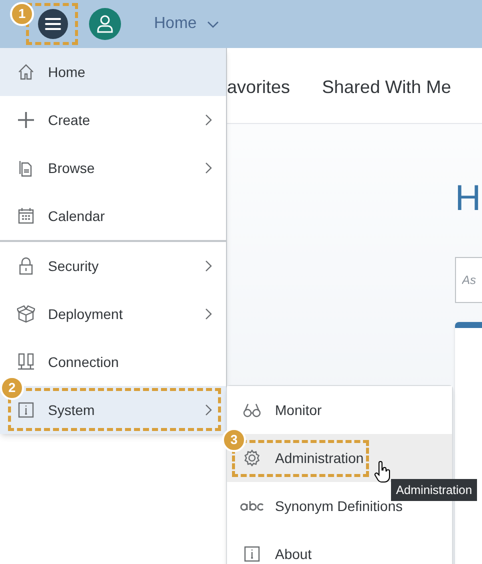  What do you see at coordinates (382, 472) in the screenshot?
I see `hand-cursor-icon` at bounding box center [382, 472].